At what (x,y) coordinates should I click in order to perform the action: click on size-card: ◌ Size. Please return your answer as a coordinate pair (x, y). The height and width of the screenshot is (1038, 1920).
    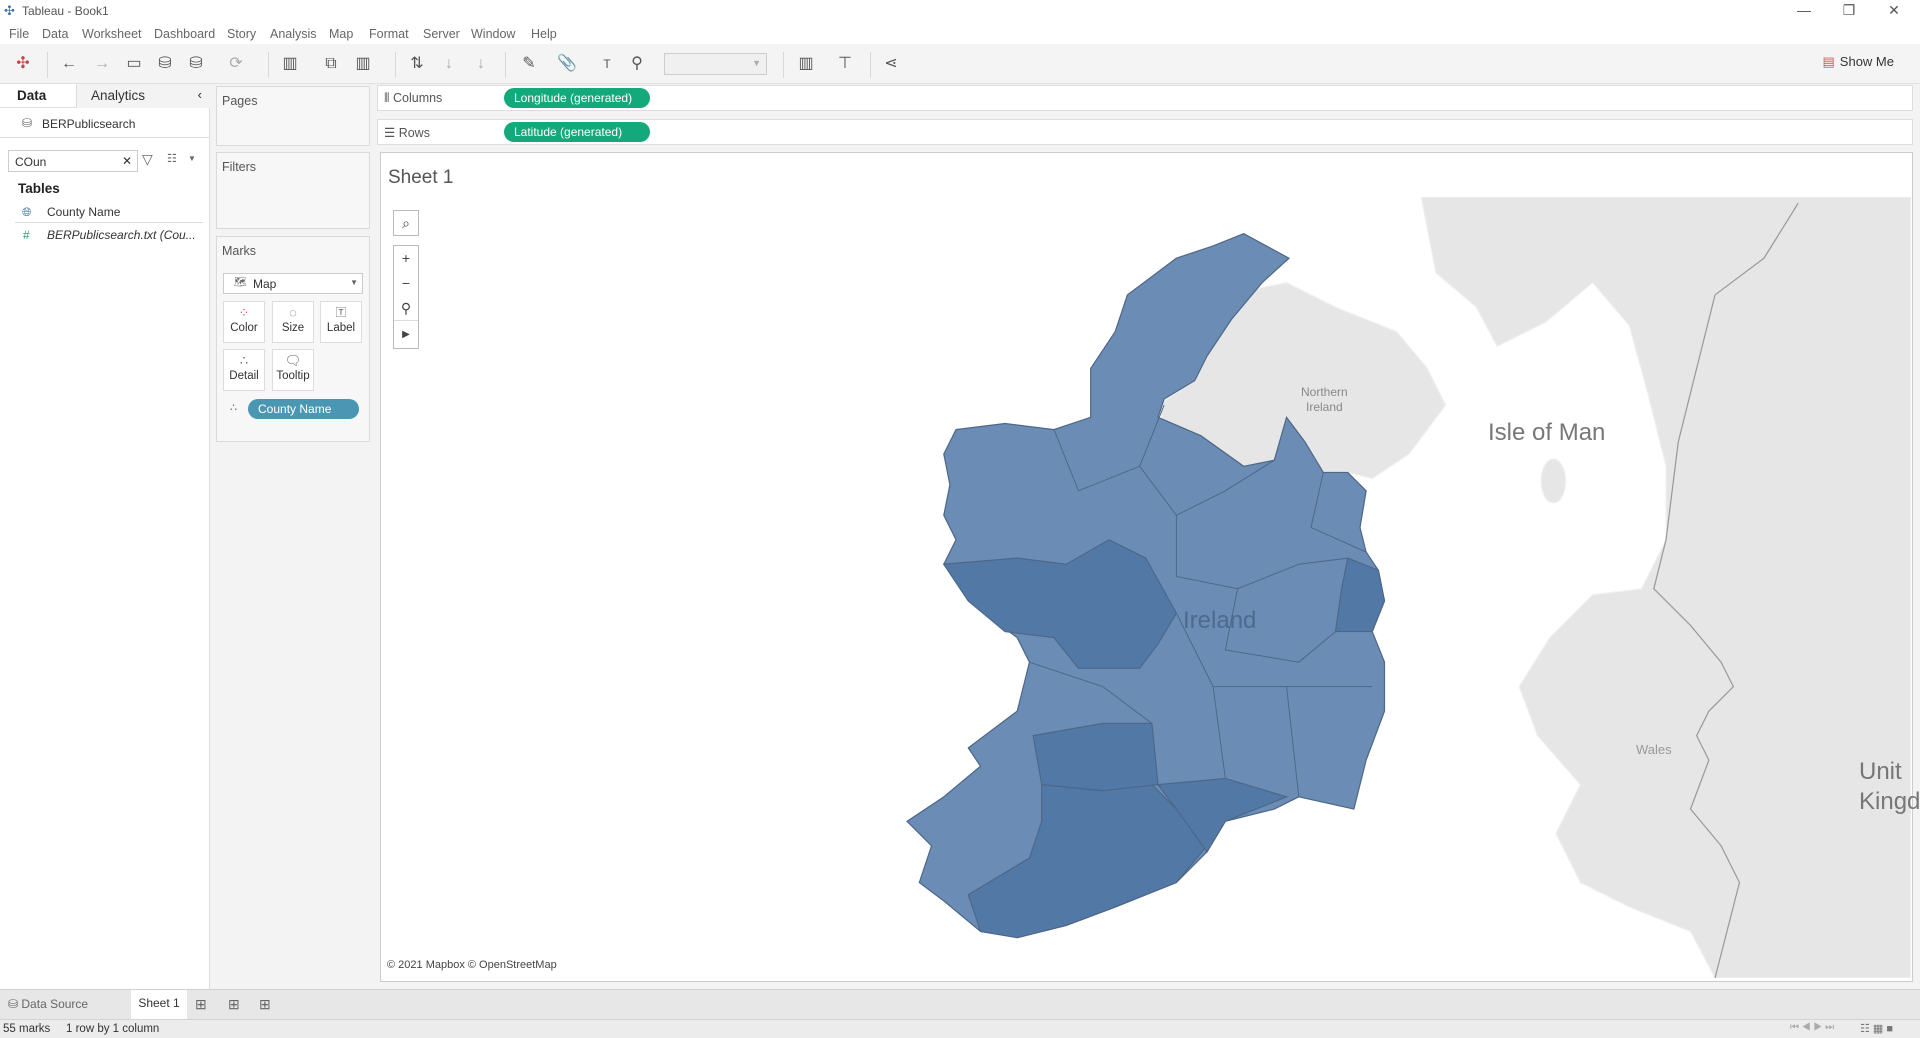
    Looking at the image, I should click on (293, 322).